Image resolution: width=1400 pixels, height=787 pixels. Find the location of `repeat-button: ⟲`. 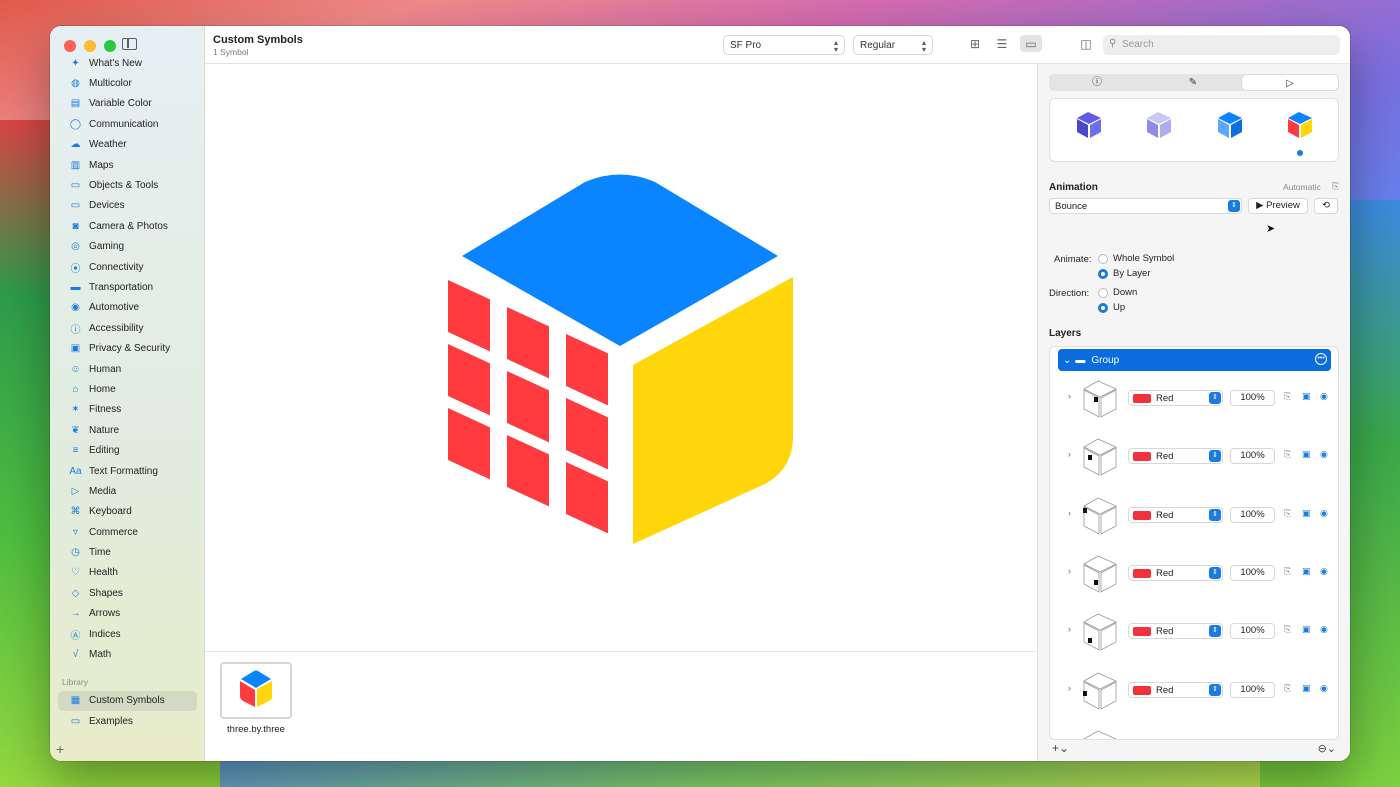

repeat-button: ⟲ is located at coordinates (1326, 206).